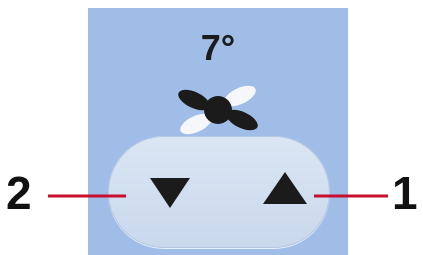 Image resolution: width=423 pixels, height=255 pixels. I want to click on triangle-down-icon, so click(170, 193).